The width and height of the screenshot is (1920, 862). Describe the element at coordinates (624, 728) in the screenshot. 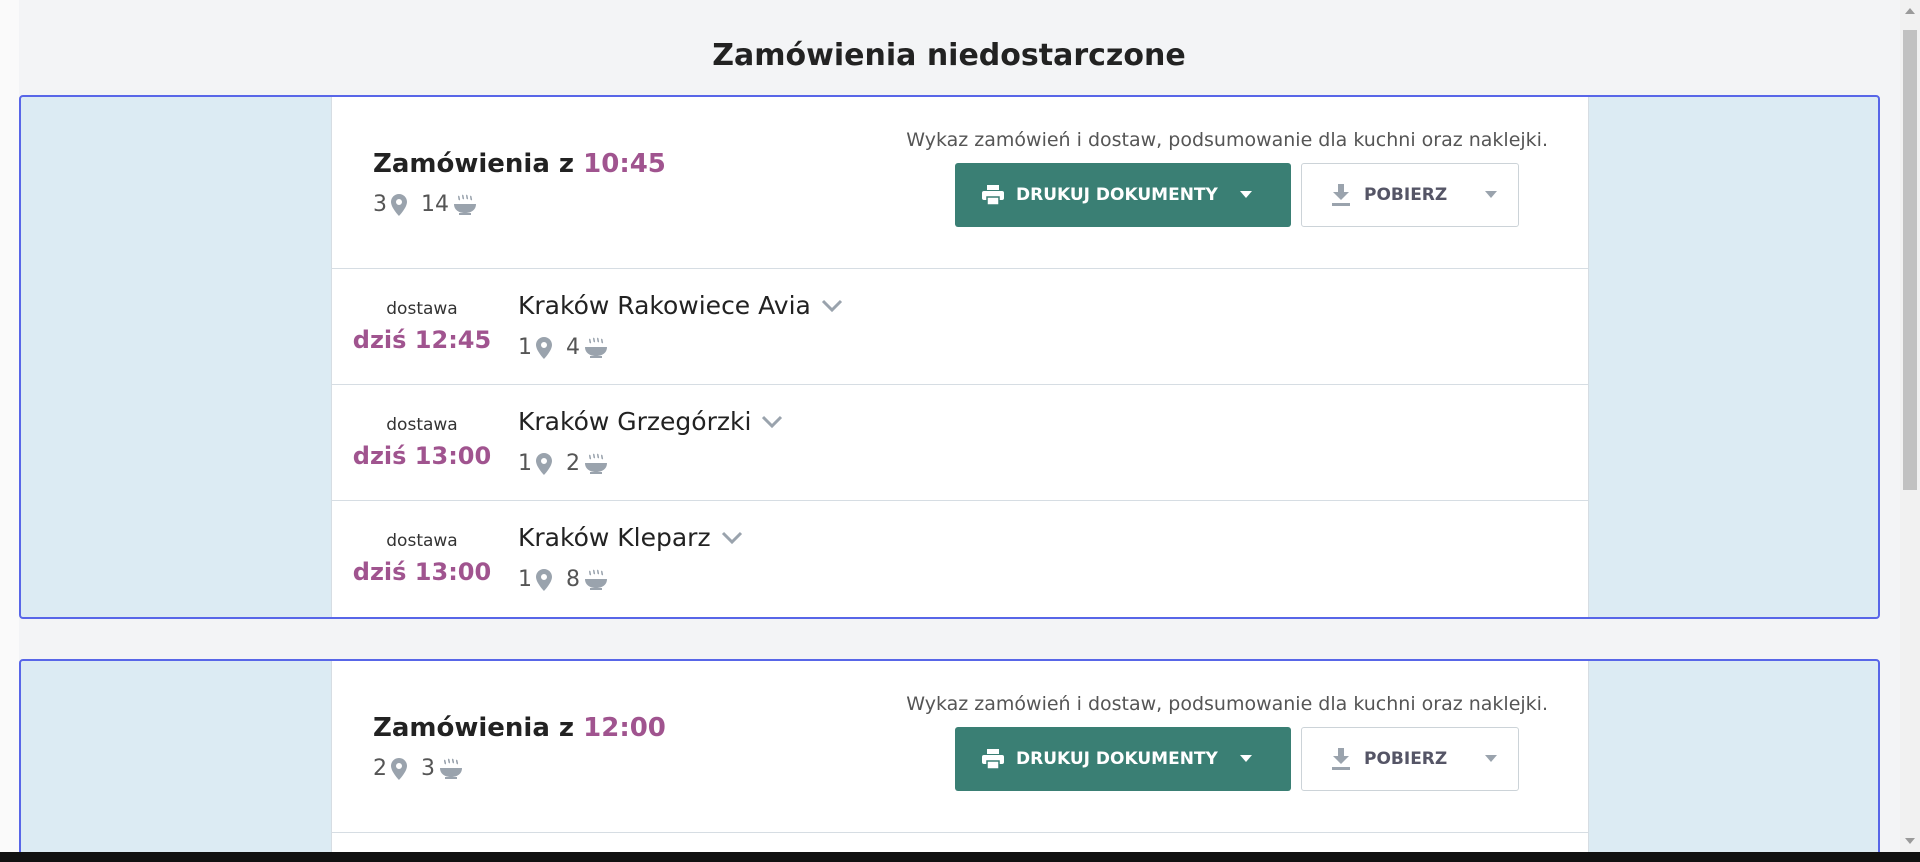

I see `order-group-time: 12:00` at that location.